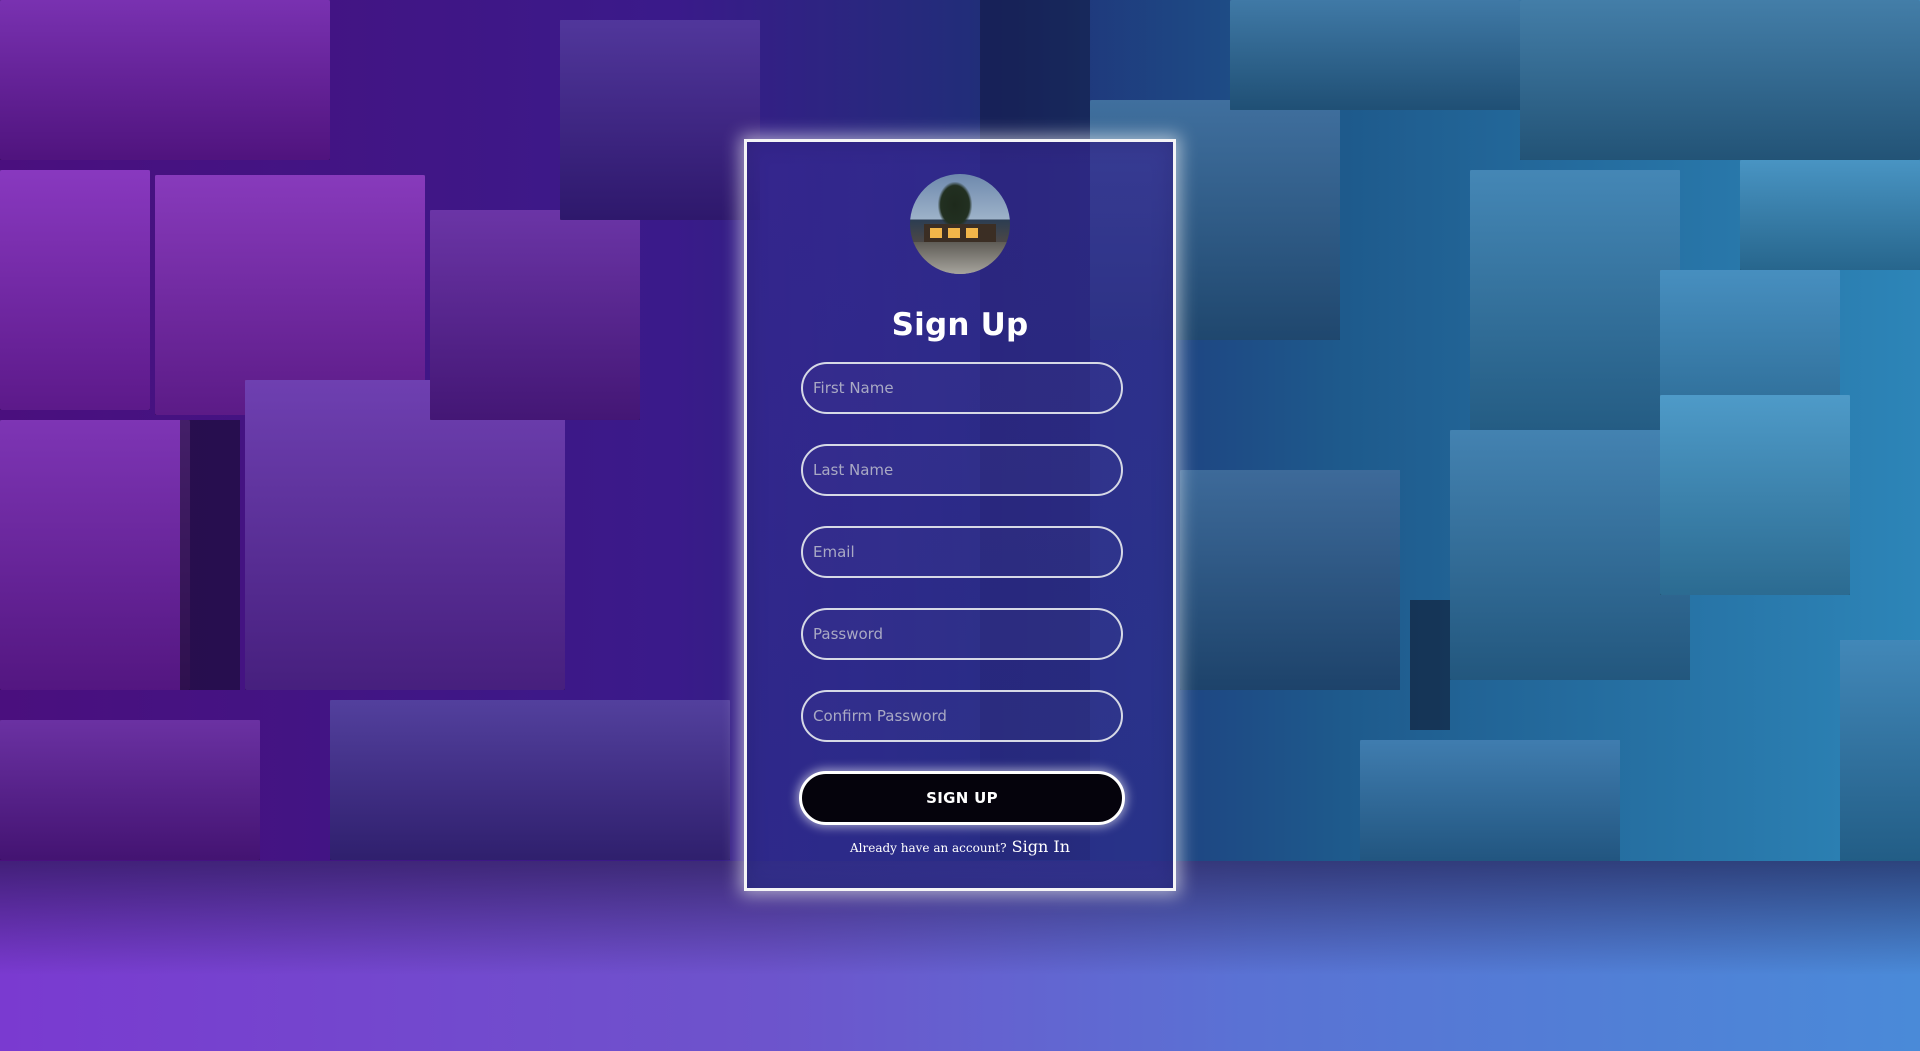 This screenshot has height=1051, width=1920. I want to click on avatar, so click(960, 224).